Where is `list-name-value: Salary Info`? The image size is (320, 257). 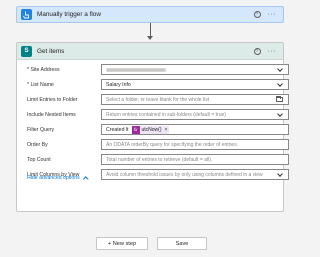 list-name-value: Salary Info is located at coordinates (118, 84).